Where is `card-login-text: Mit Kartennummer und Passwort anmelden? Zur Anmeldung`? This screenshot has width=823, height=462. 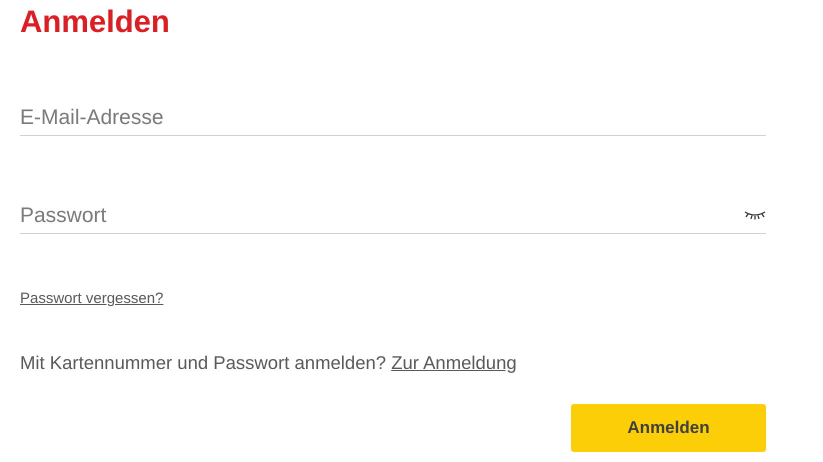
card-login-text: Mit Kartennummer und Passwort anmelden? Zur Anmeldung is located at coordinates (269, 363).